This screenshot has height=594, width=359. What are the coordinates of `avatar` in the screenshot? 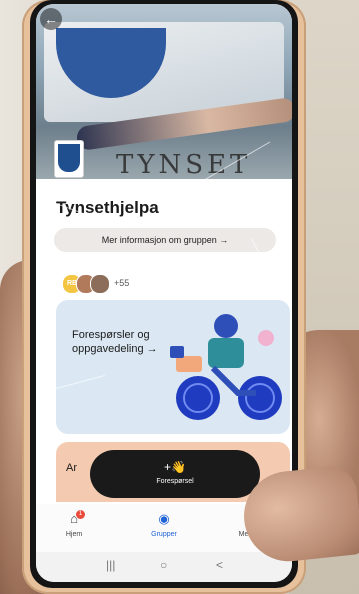 It's located at (100, 284).